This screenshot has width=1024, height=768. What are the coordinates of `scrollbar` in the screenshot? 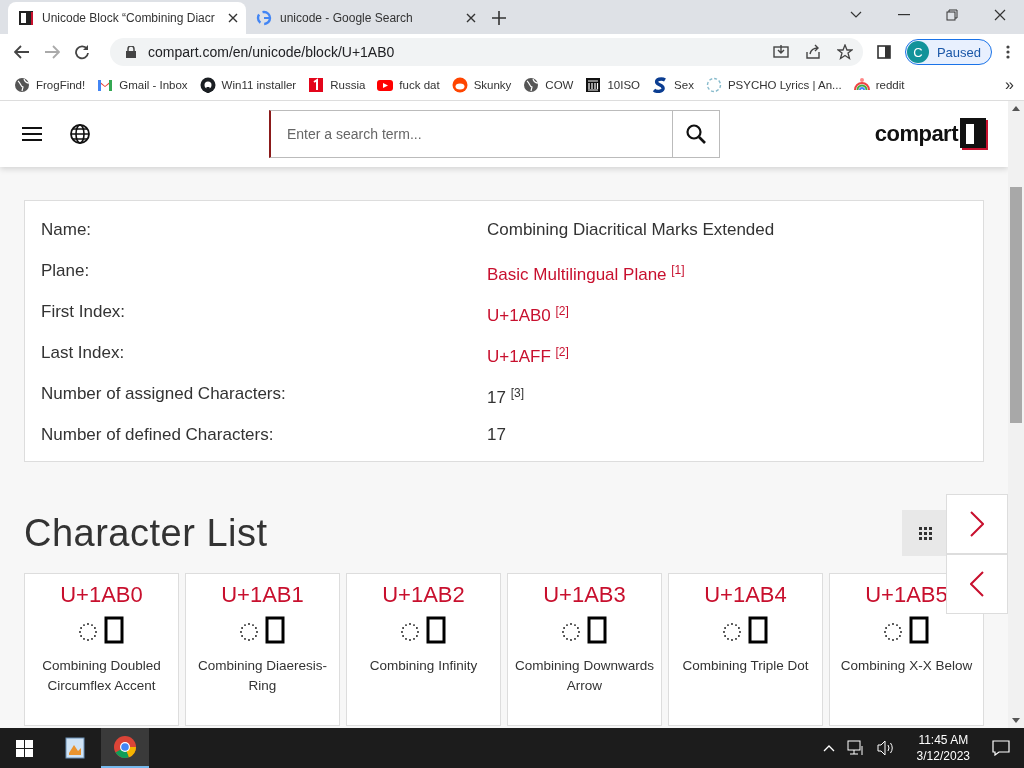 It's located at (1016, 414).